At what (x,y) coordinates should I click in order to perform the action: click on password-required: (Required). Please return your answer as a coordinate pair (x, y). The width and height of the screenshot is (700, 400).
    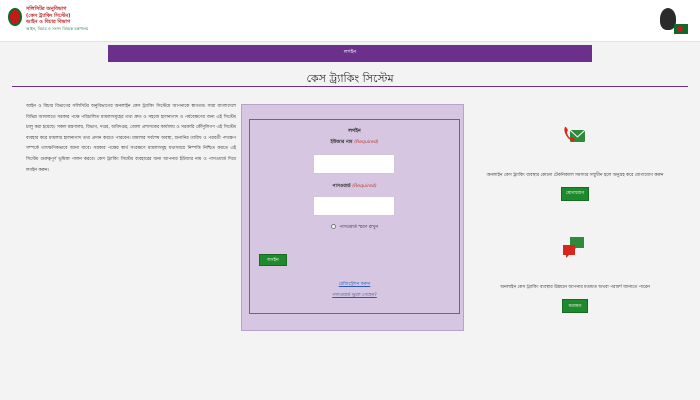
    Looking at the image, I should click on (364, 186).